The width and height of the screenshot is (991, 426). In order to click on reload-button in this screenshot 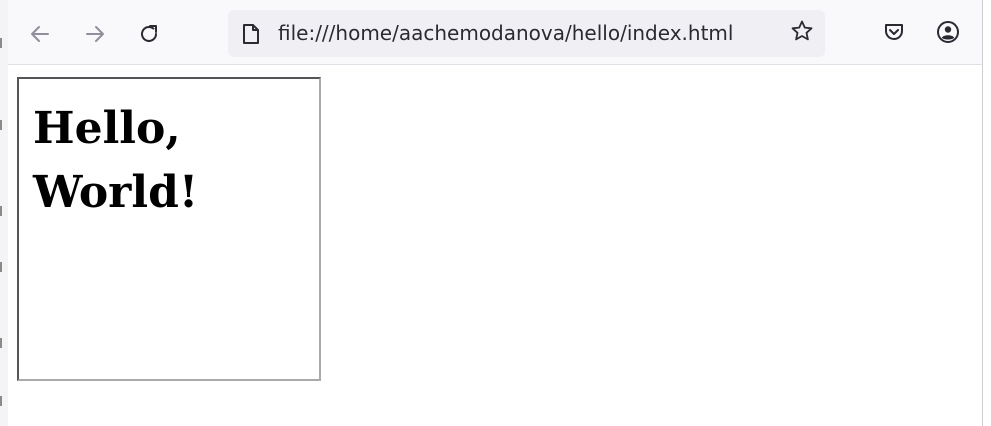, I will do `click(149, 34)`.